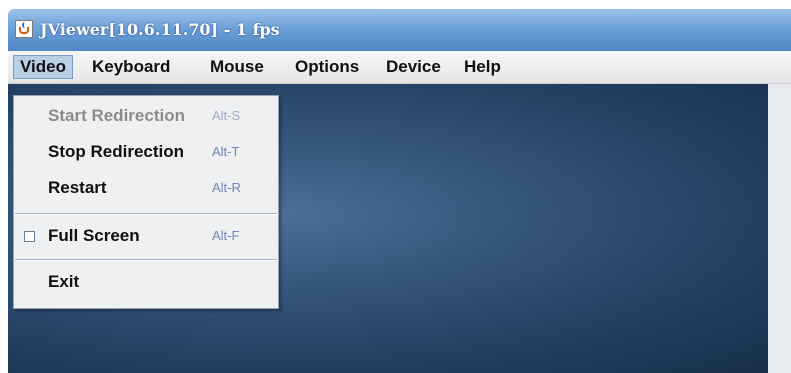 The width and height of the screenshot is (791, 373). What do you see at coordinates (116, 151) in the screenshot?
I see `stop-redirection-label: Stop Redirection` at bounding box center [116, 151].